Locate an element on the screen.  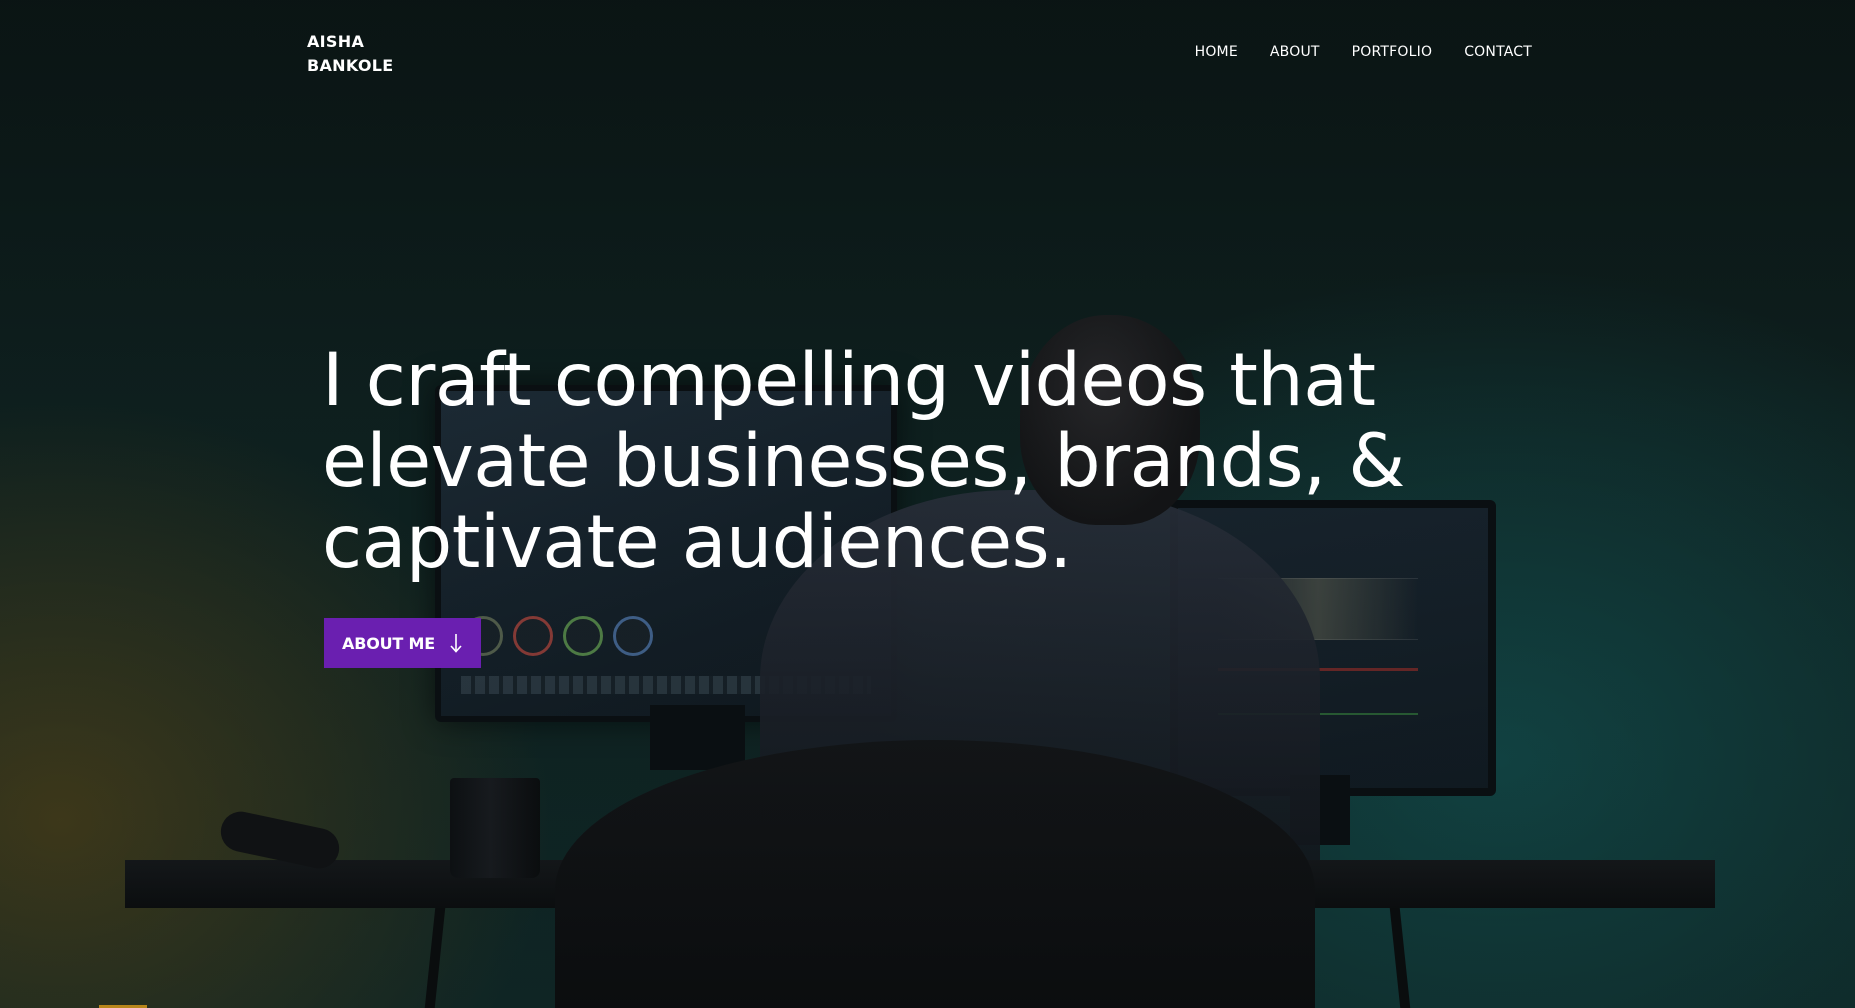
nav-contact: CONTACT is located at coordinates (1498, 52).